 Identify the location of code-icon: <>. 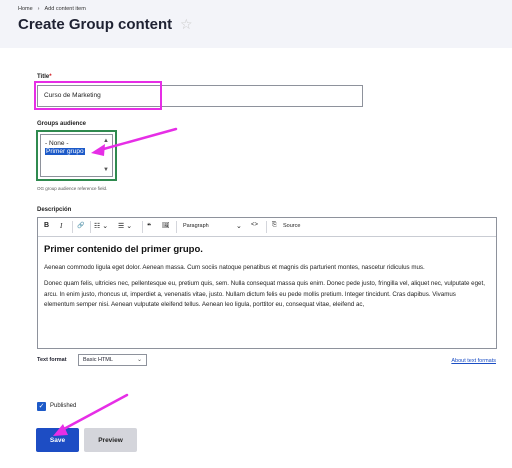
(254, 225).